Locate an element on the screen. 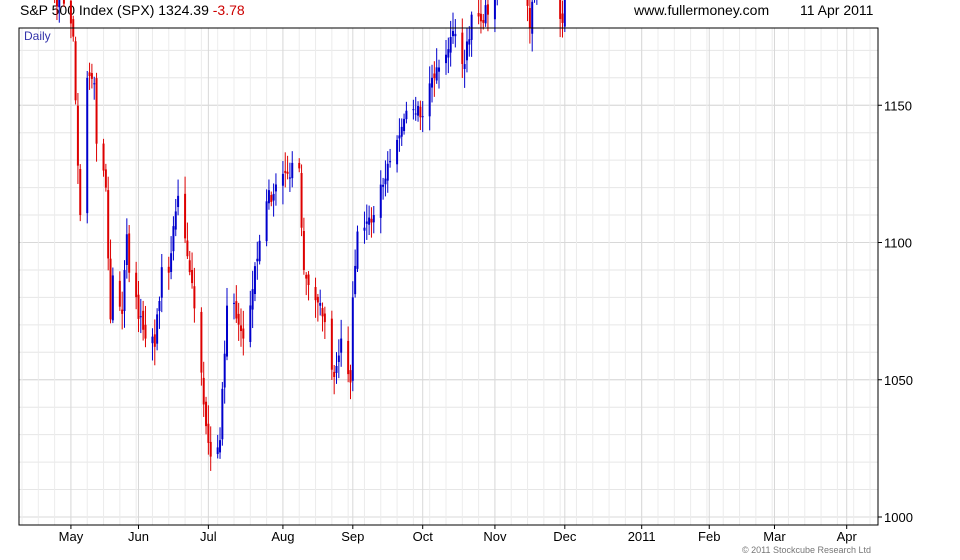  y-tick-label: 1000 is located at coordinates (898, 517).